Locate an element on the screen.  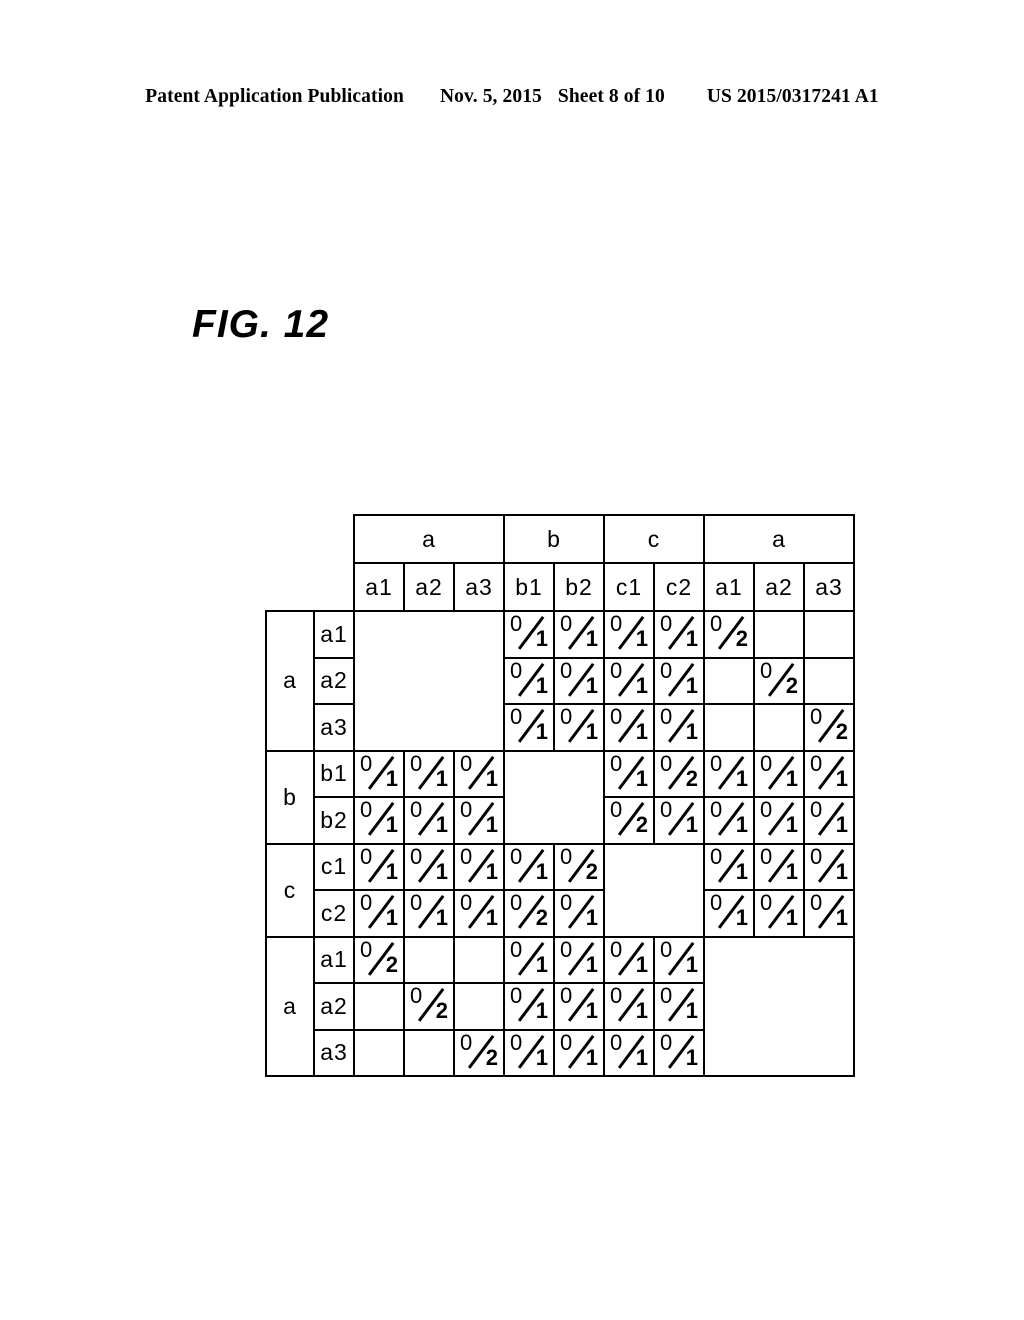
matrix-row: a a1 0 2 0 1 0 1 0 1 0 1 is located at coordinates (560, 1006).